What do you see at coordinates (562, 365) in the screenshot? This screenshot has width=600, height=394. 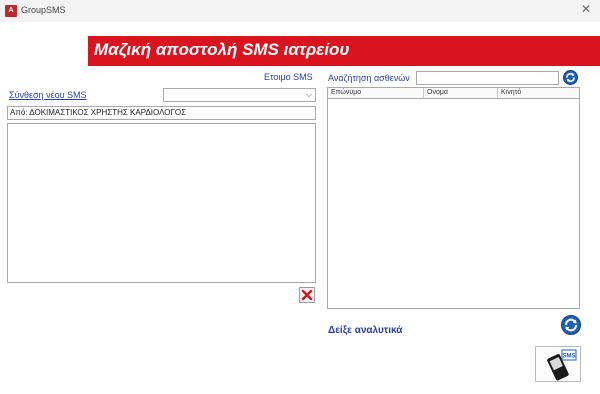 I see `sms-phone-icon: SMS` at bounding box center [562, 365].